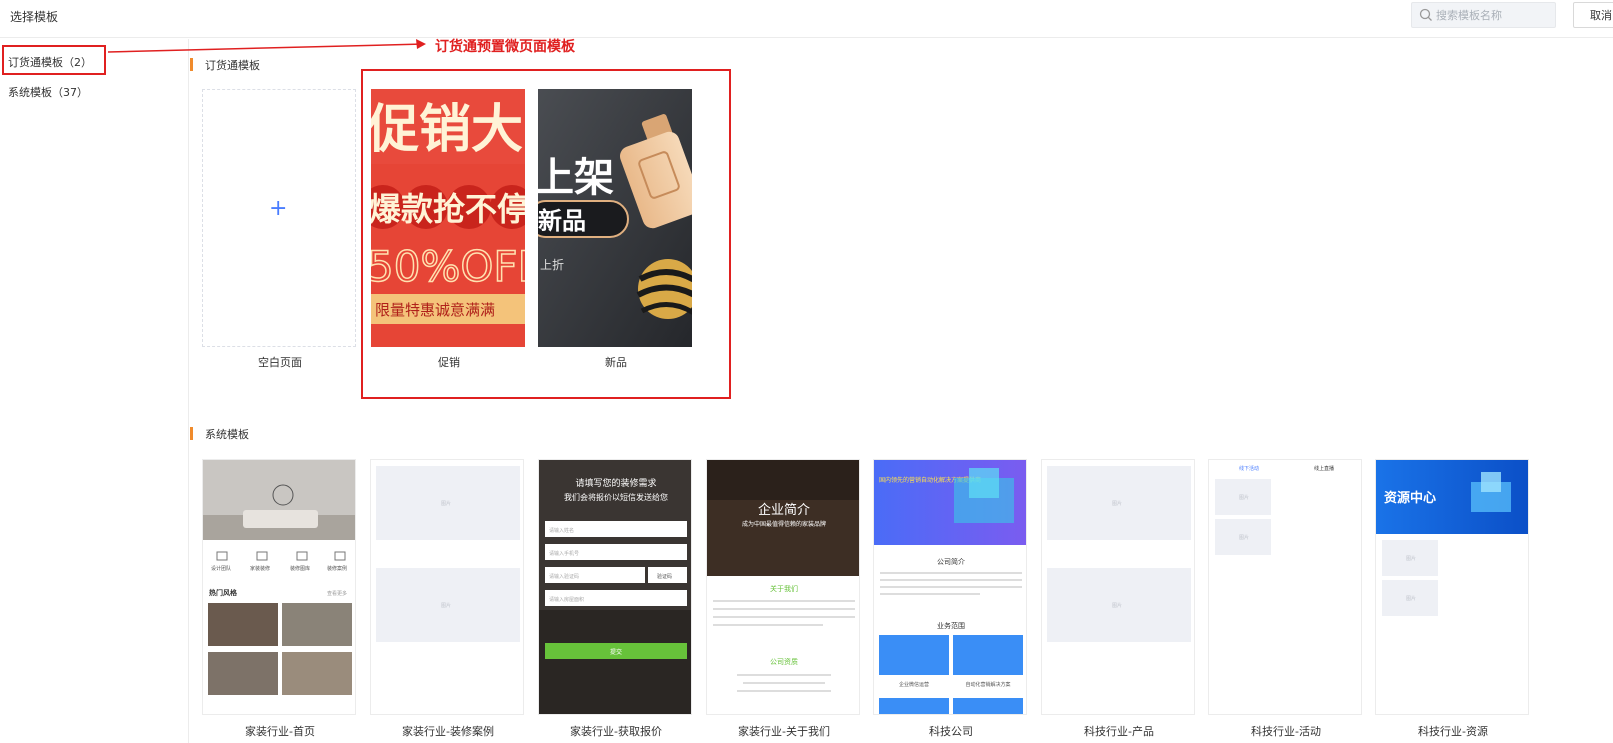  What do you see at coordinates (1119, 731) in the screenshot?
I see `template-label-tech-product: 科技行业-产品` at bounding box center [1119, 731].